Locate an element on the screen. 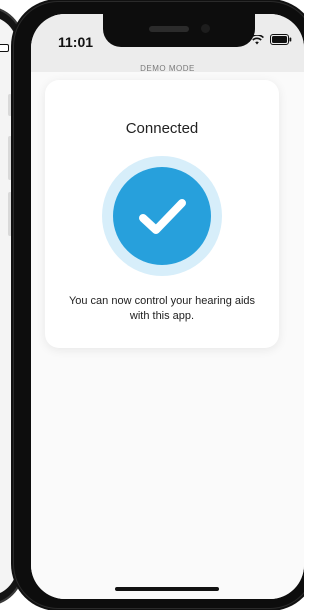 The image size is (320, 610). demo-mode-banner: DEMO MODE is located at coordinates (167, 65).